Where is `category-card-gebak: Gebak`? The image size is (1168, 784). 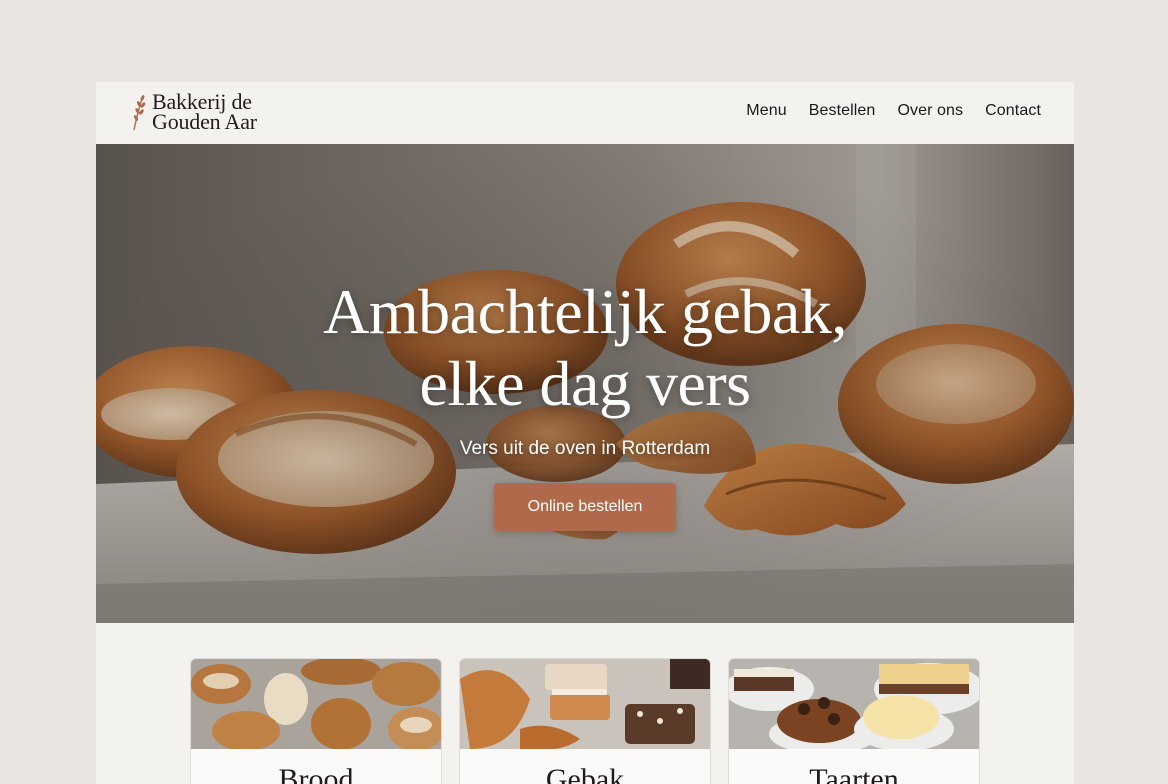
category-card-gebak: Gebak is located at coordinates (585, 721).